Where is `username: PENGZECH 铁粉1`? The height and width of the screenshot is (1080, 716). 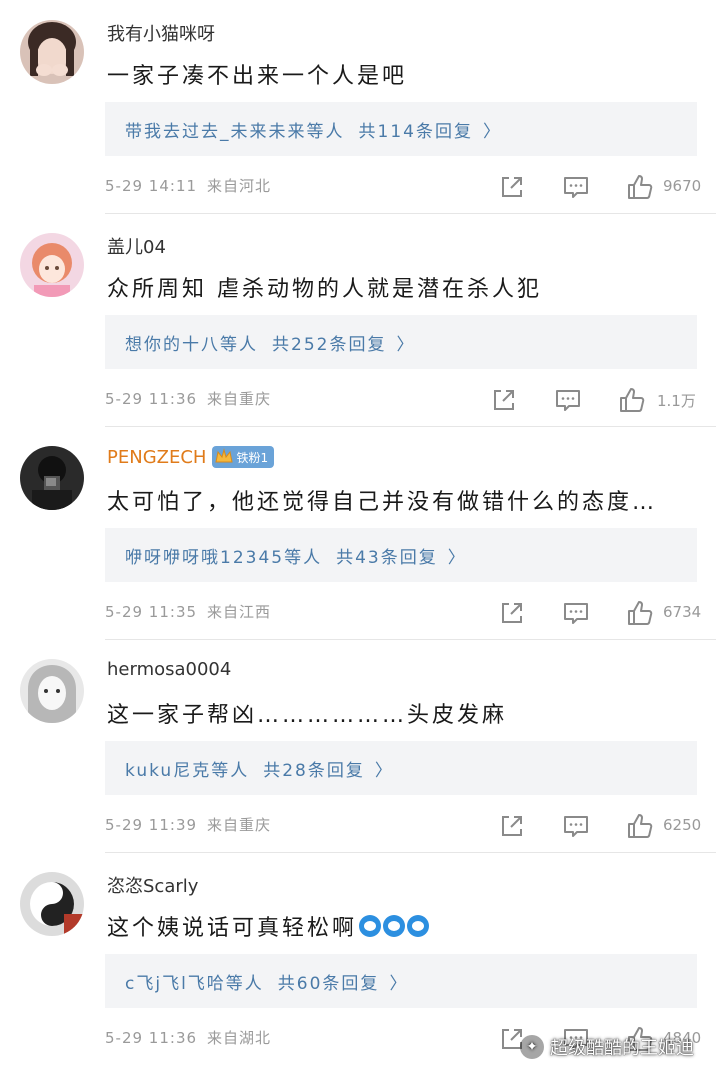 username: PENGZECH 铁粉1 is located at coordinates (191, 457).